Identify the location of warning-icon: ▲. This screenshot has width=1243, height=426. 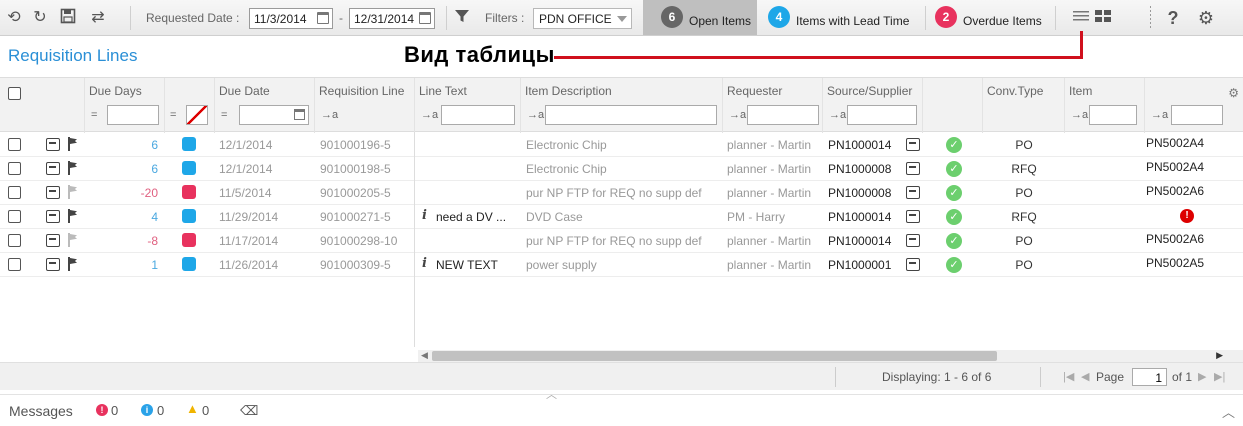
(192, 408).